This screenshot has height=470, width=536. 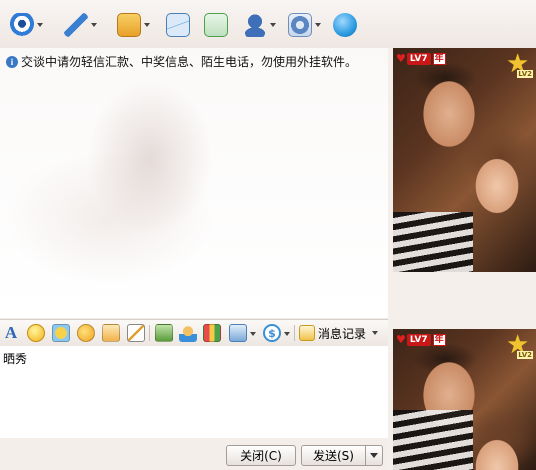 I want to click on gift-icon, so click(x=212, y=333).